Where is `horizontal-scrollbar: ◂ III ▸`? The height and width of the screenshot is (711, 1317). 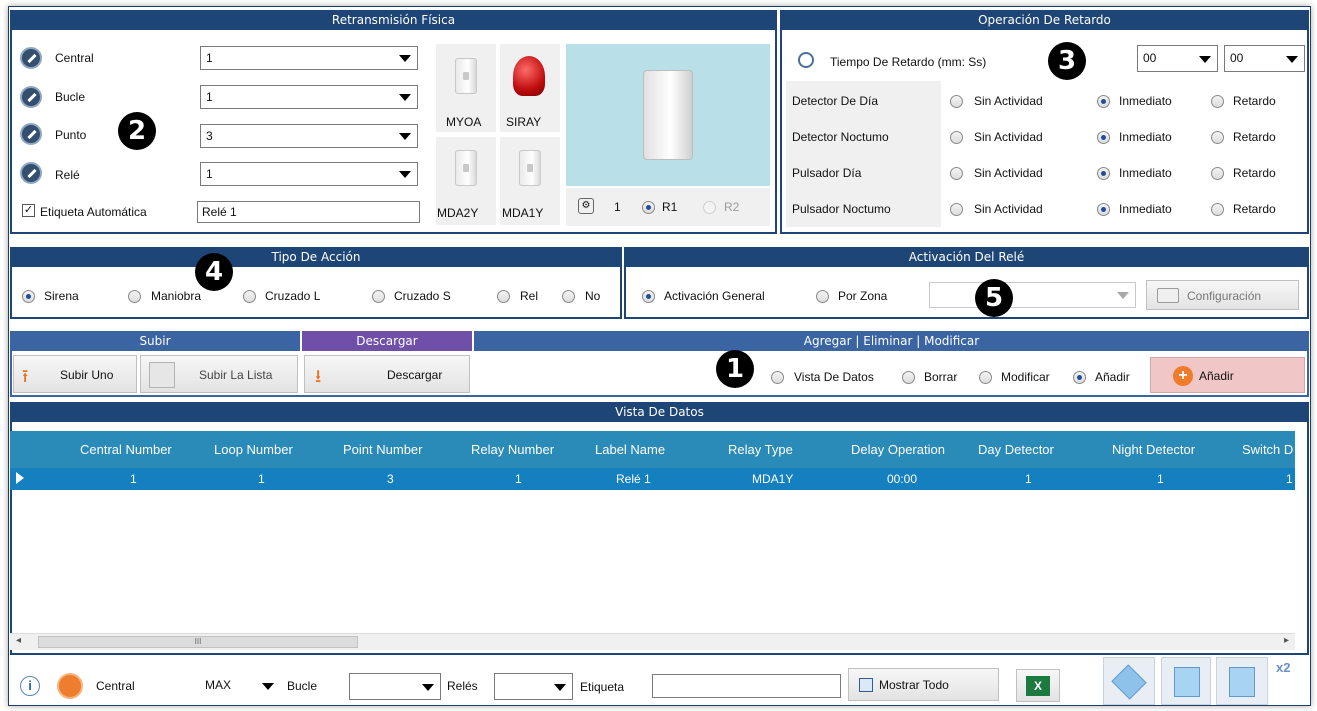
horizontal-scrollbar: ◂ III ▸ is located at coordinates (652, 641).